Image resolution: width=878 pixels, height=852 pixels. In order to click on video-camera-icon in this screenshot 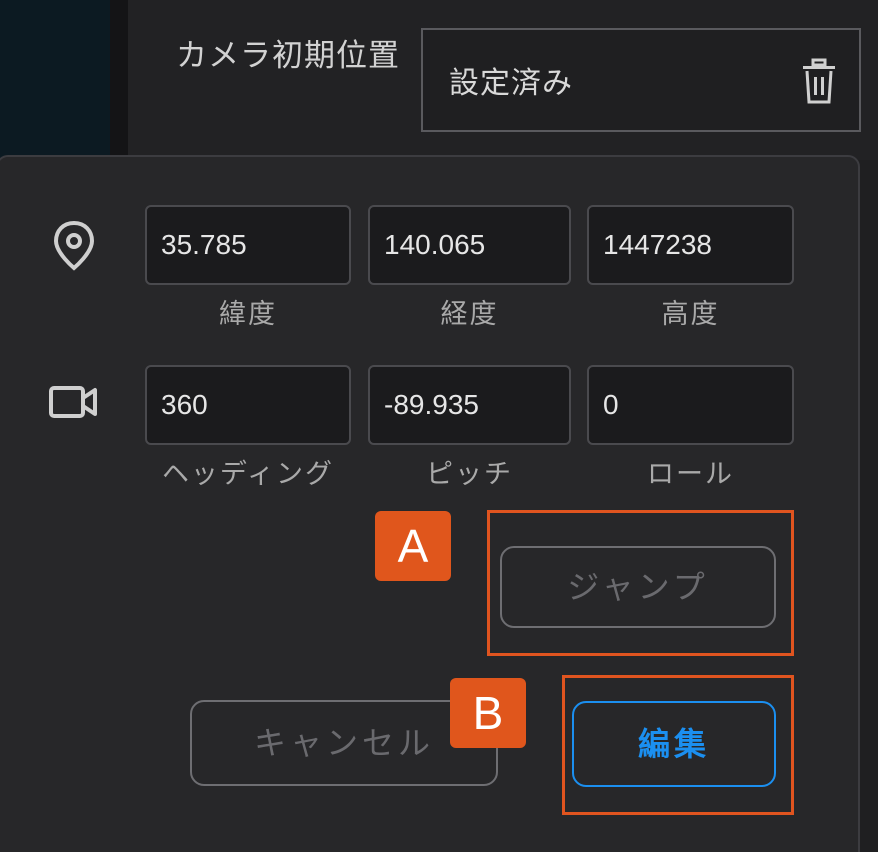, I will do `click(74, 402)`.